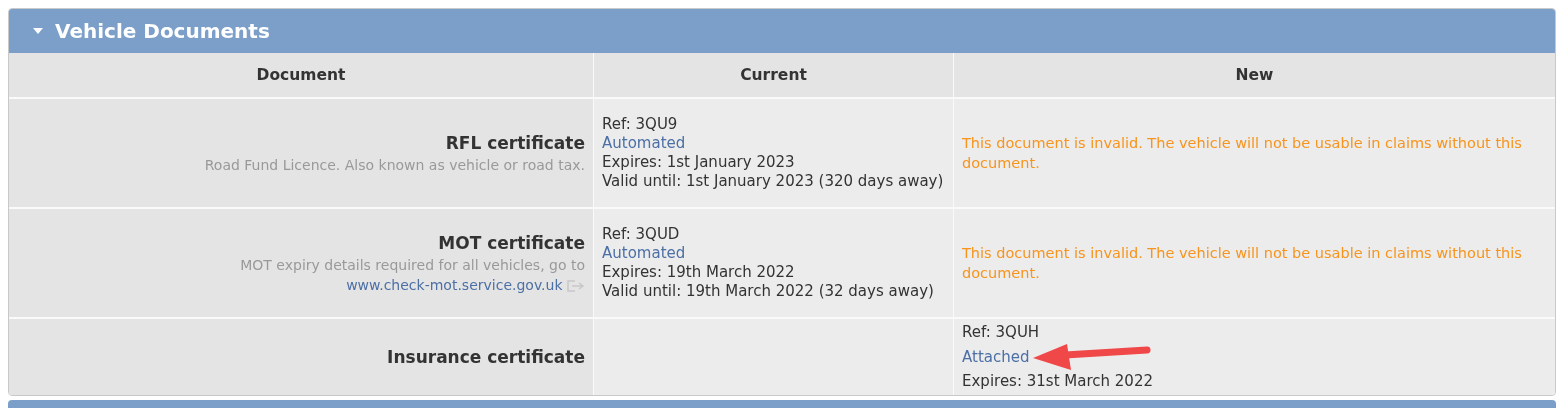 The image size is (1568, 412). I want to click on document-description: Road Fund Licence. Also known as vehicle or road tax., so click(394, 165).